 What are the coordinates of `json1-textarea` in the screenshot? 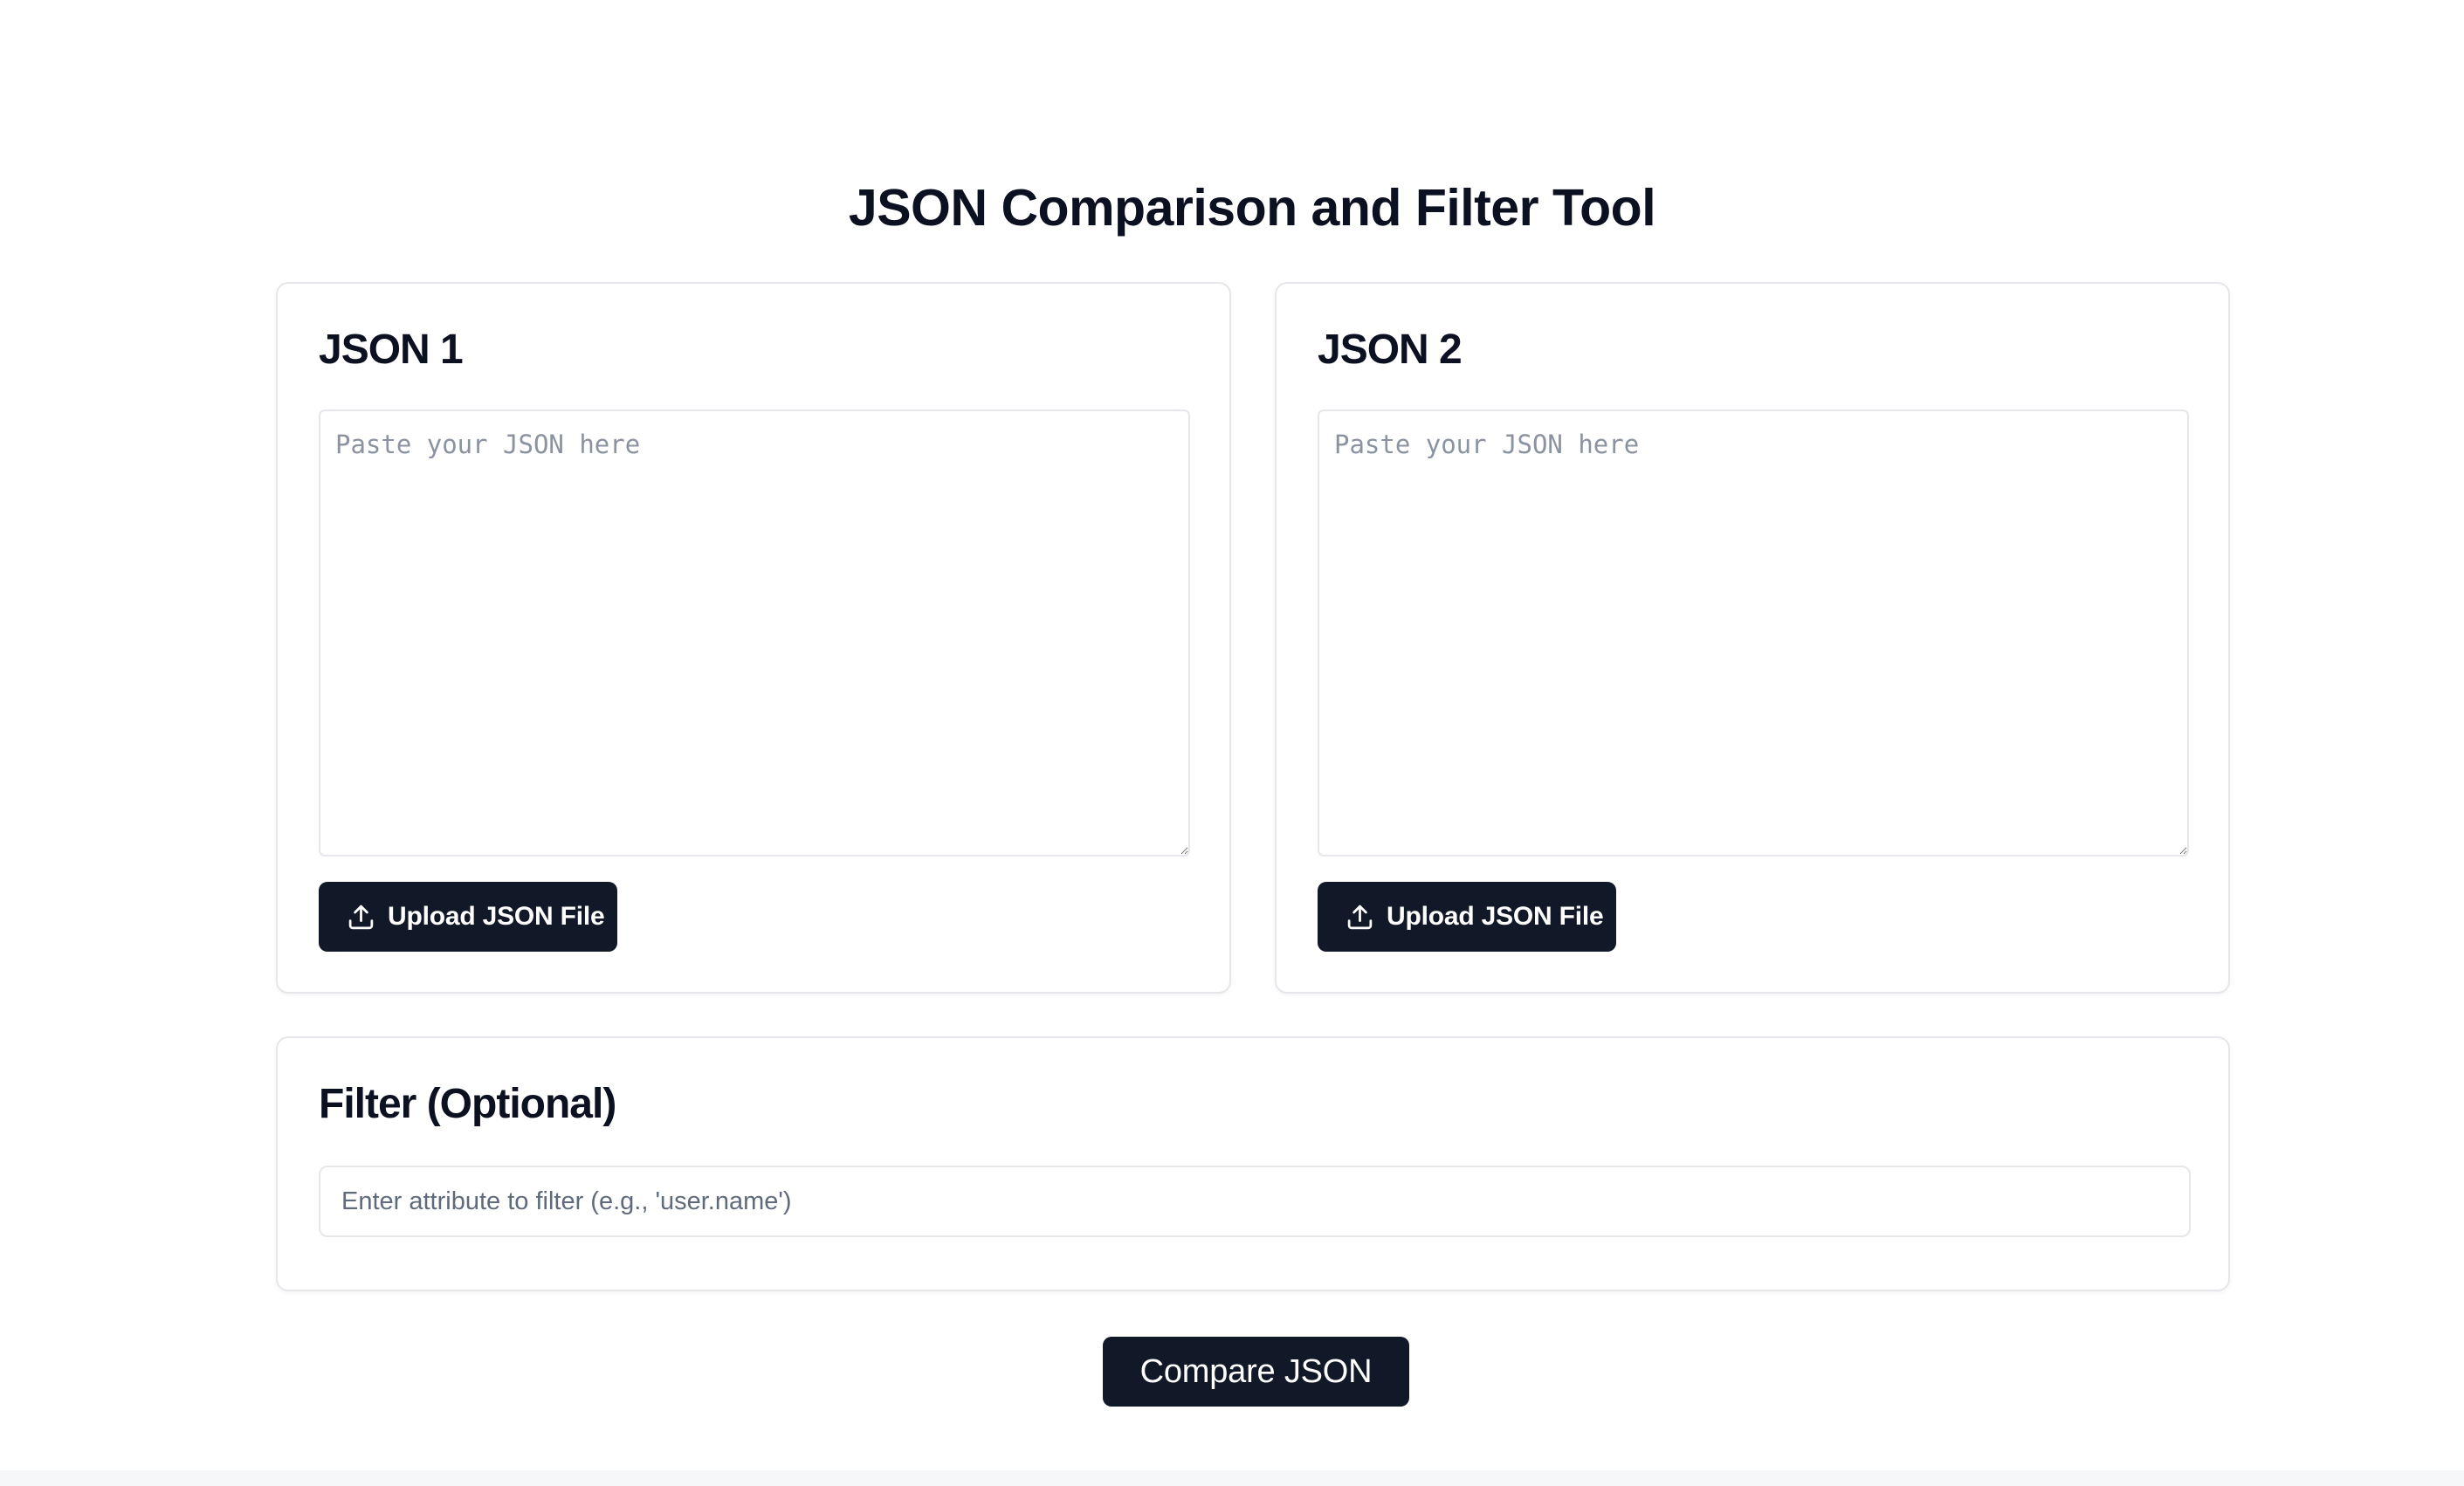 It's located at (754, 633).